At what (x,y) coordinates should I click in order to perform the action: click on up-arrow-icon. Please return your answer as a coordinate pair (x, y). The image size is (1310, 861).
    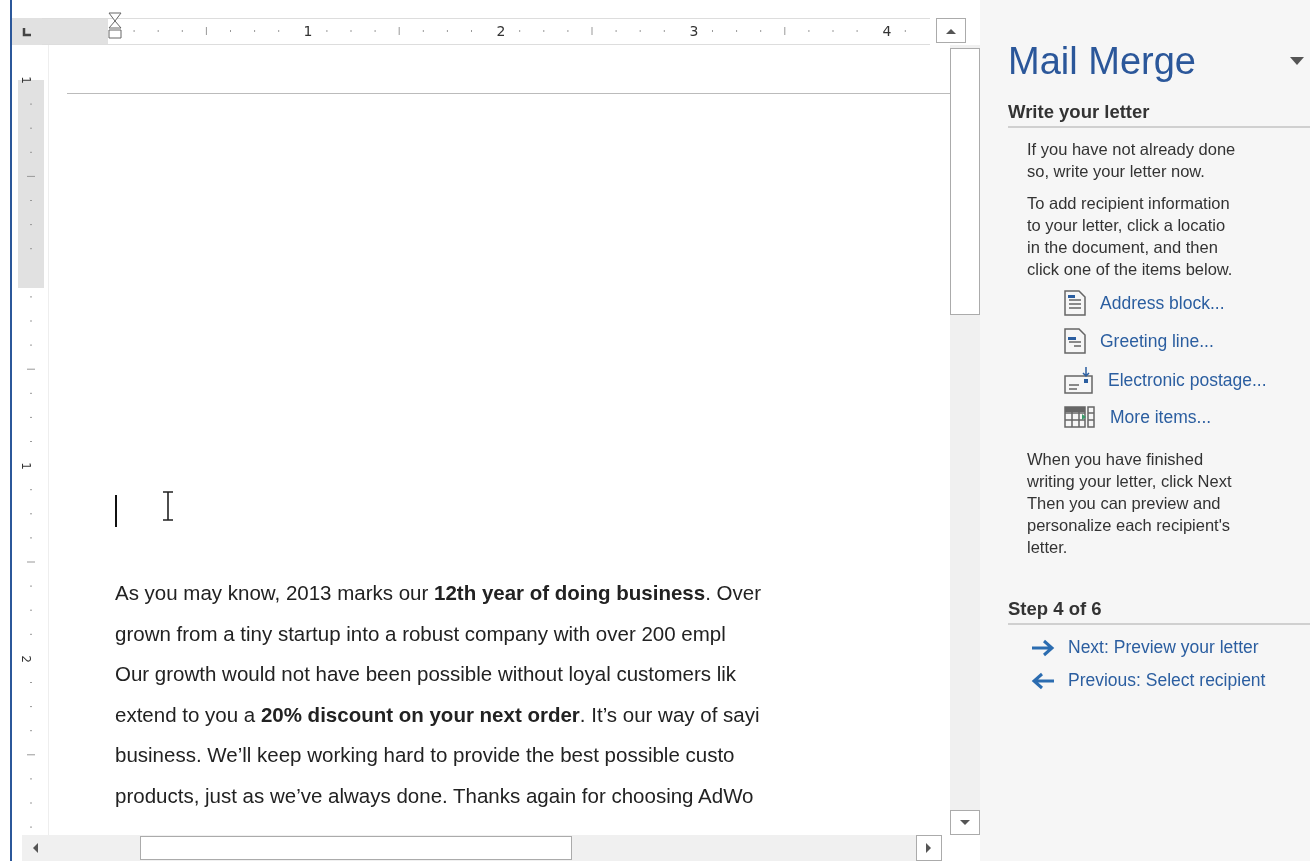
    Looking at the image, I should click on (951, 30).